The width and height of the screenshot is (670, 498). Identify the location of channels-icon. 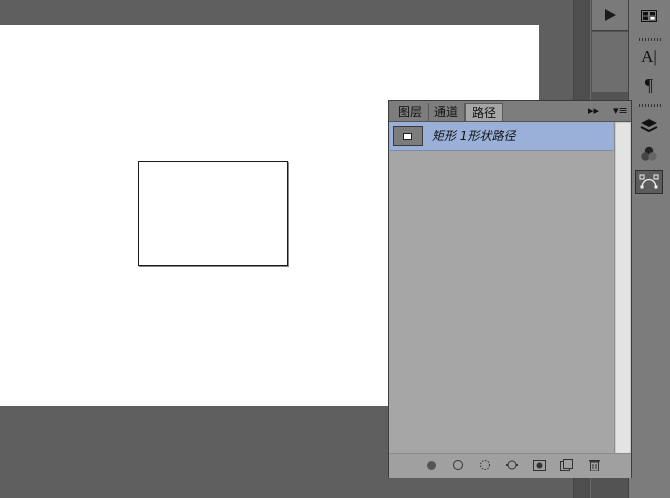
(649, 153).